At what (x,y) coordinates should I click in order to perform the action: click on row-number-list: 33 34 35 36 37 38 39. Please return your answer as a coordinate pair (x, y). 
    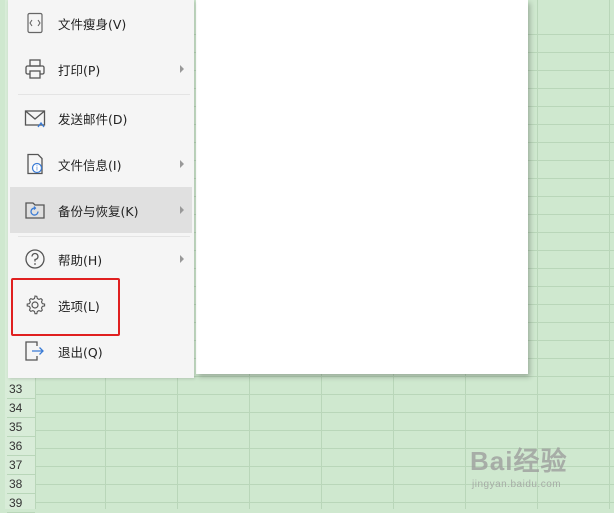
    Looking at the image, I should click on (21, 446).